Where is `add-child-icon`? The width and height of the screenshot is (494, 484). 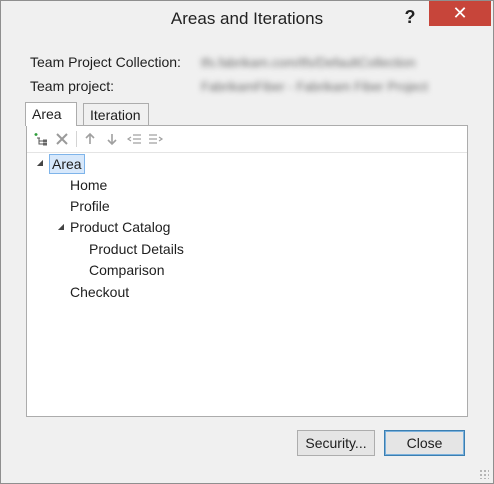 add-child-icon is located at coordinates (41, 139).